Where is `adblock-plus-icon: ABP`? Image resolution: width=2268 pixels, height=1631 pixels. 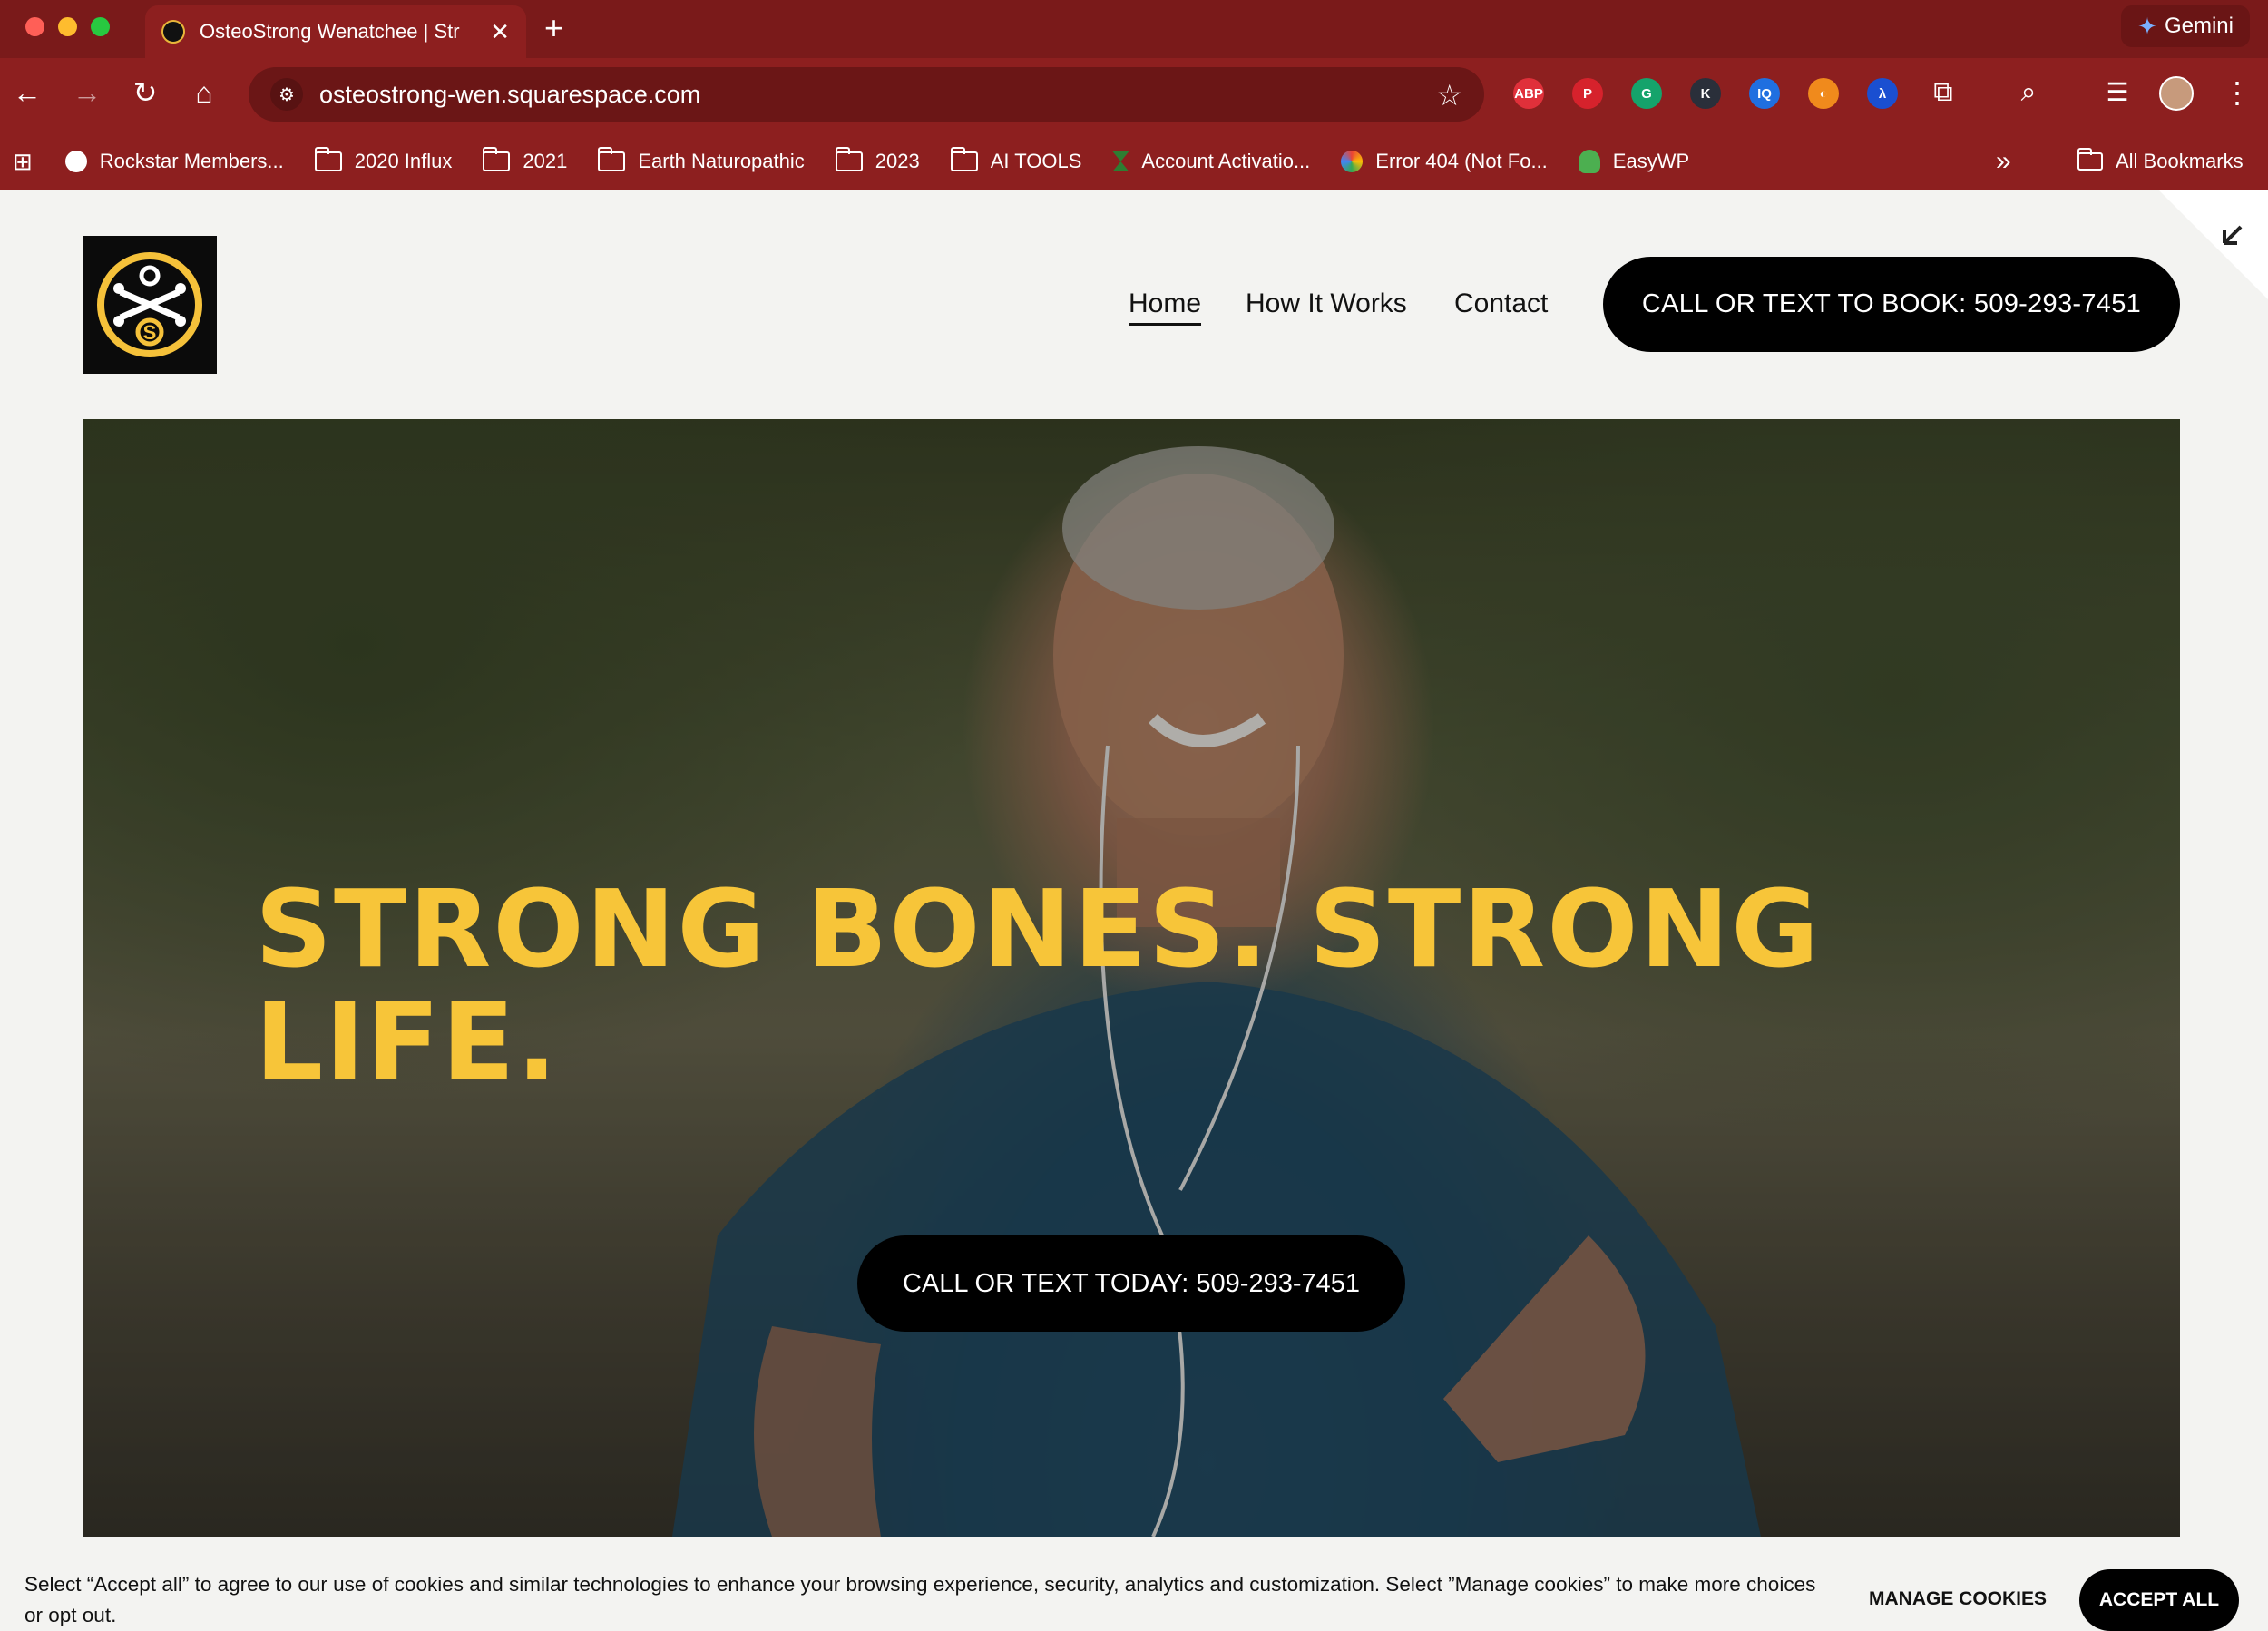
adblock-plus-icon: ABP is located at coordinates (1528, 93).